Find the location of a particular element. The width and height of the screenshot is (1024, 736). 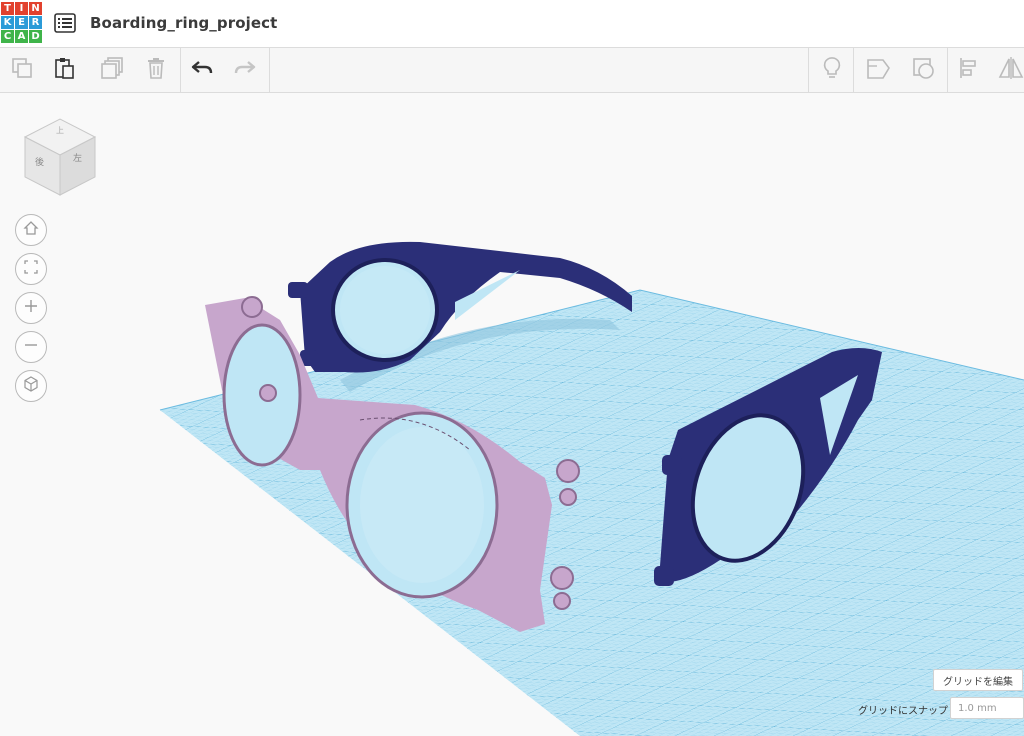

align-icon is located at coordinates (969, 70).